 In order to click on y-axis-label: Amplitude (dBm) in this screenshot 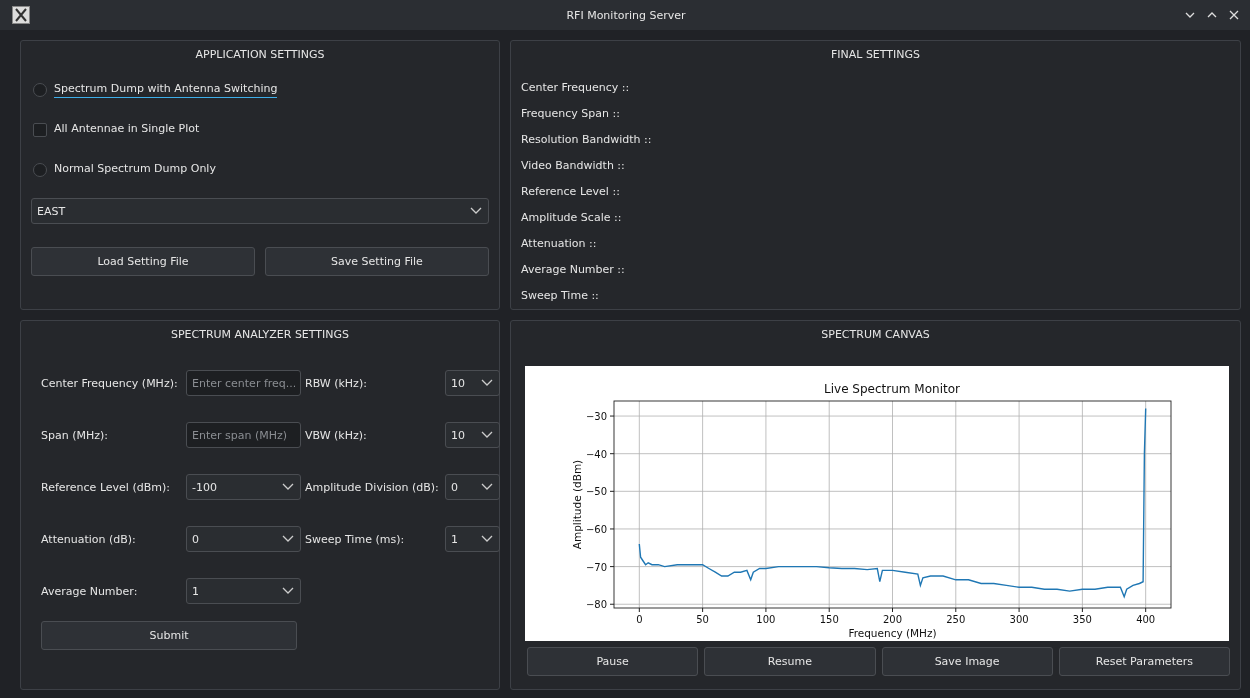, I will do `click(577, 504)`.